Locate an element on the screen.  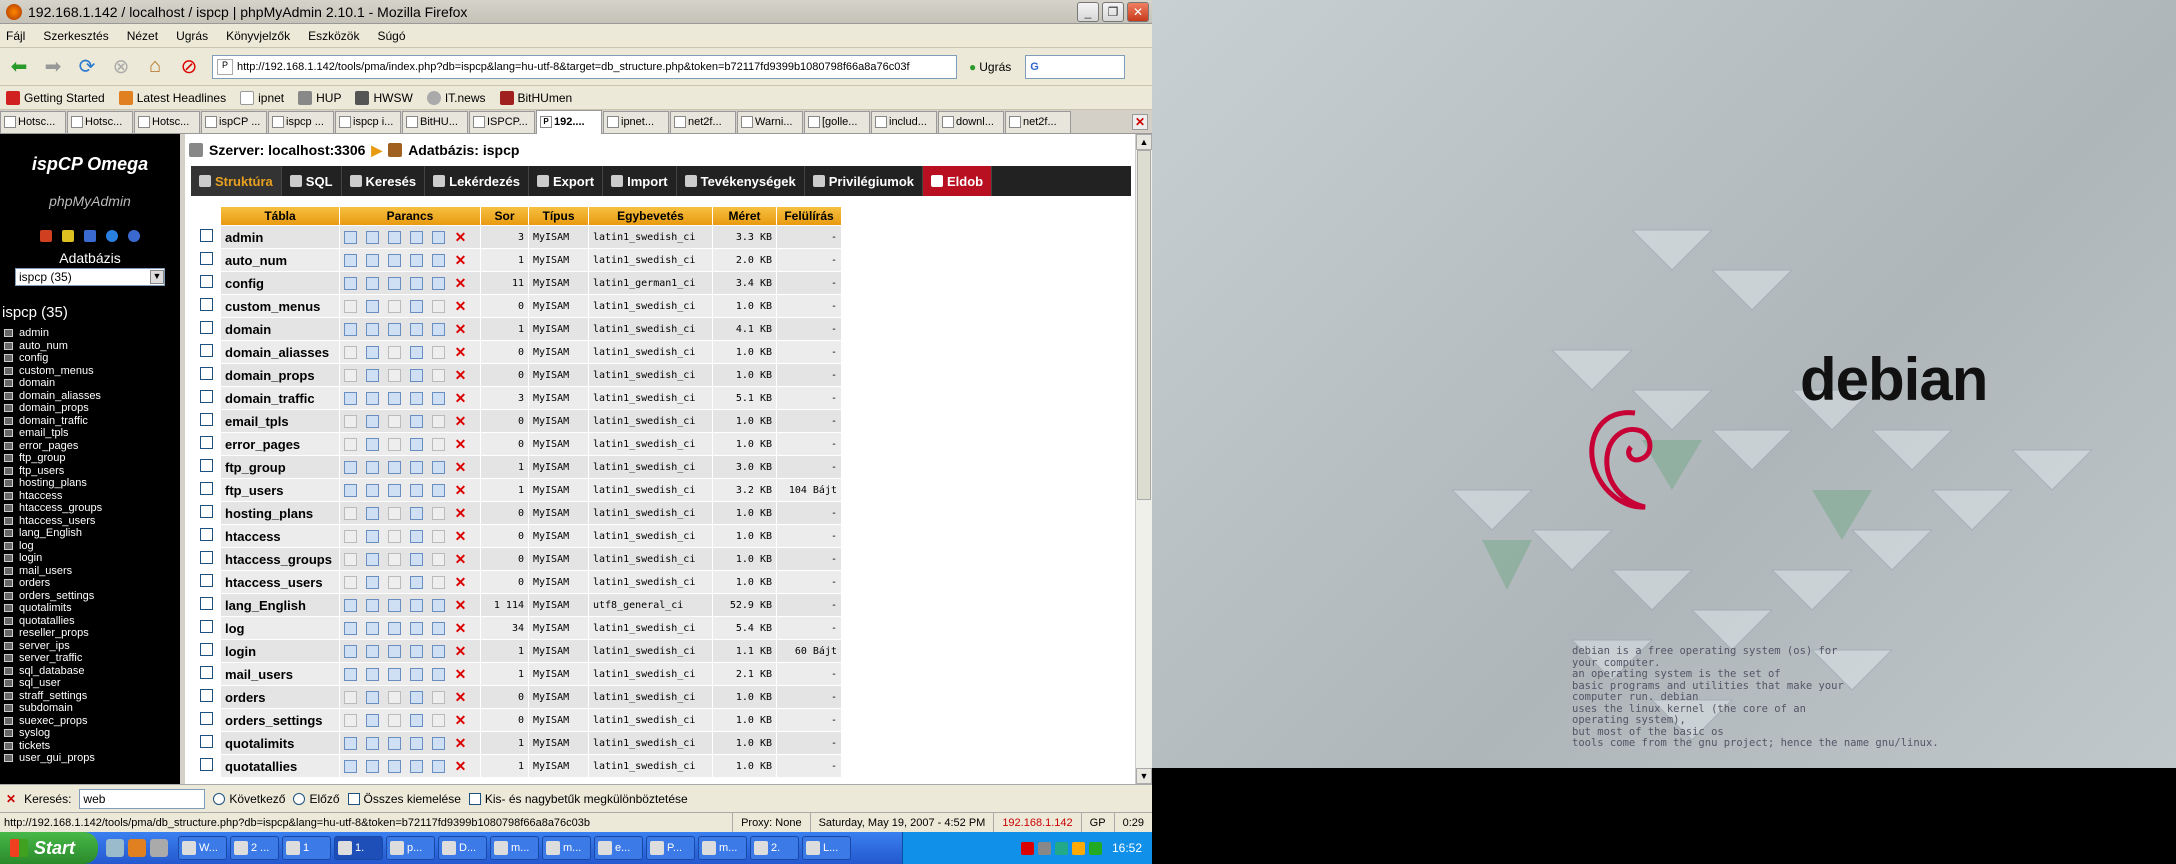
tab-sql: SQL is located at coordinates (312, 181).